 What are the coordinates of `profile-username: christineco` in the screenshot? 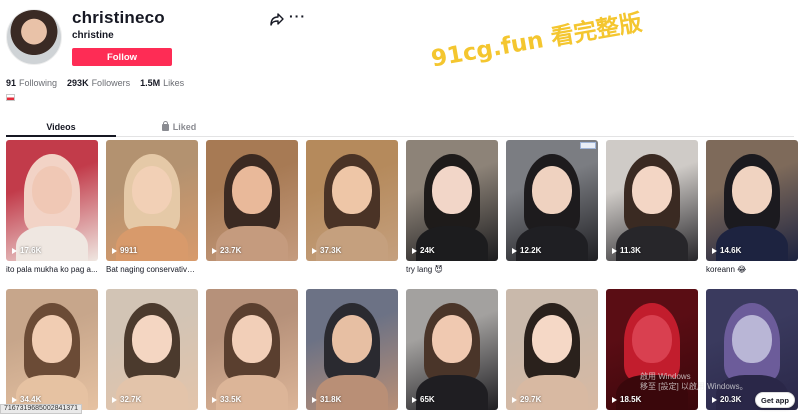 It's located at (118, 17).